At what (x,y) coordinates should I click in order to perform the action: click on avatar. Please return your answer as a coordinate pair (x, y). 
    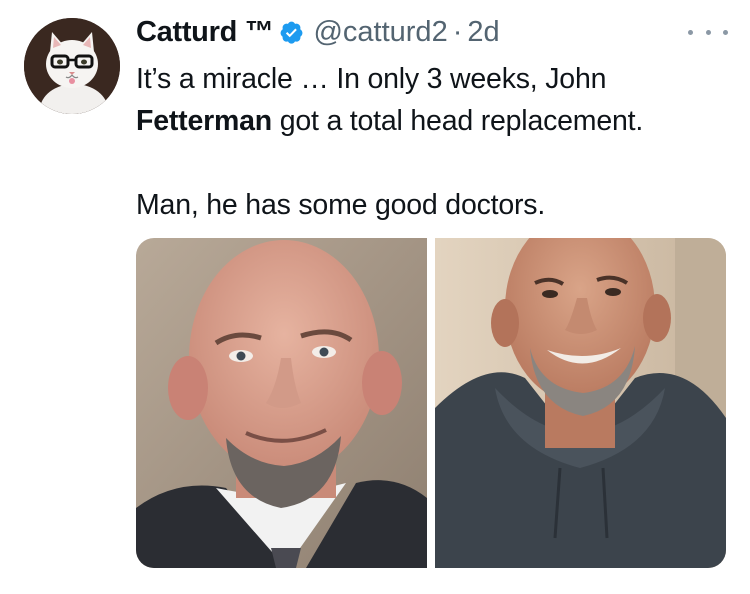
    Looking at the image, I should click on (72, 66).